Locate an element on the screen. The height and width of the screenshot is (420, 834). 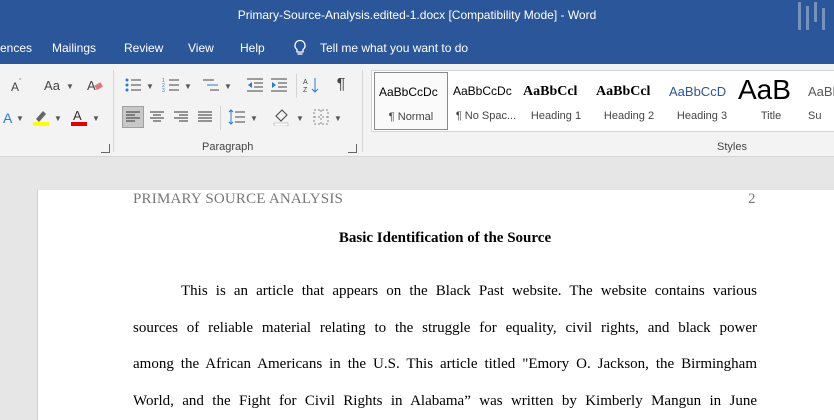
style-preview: AaB is located at coordinates (764, 89).